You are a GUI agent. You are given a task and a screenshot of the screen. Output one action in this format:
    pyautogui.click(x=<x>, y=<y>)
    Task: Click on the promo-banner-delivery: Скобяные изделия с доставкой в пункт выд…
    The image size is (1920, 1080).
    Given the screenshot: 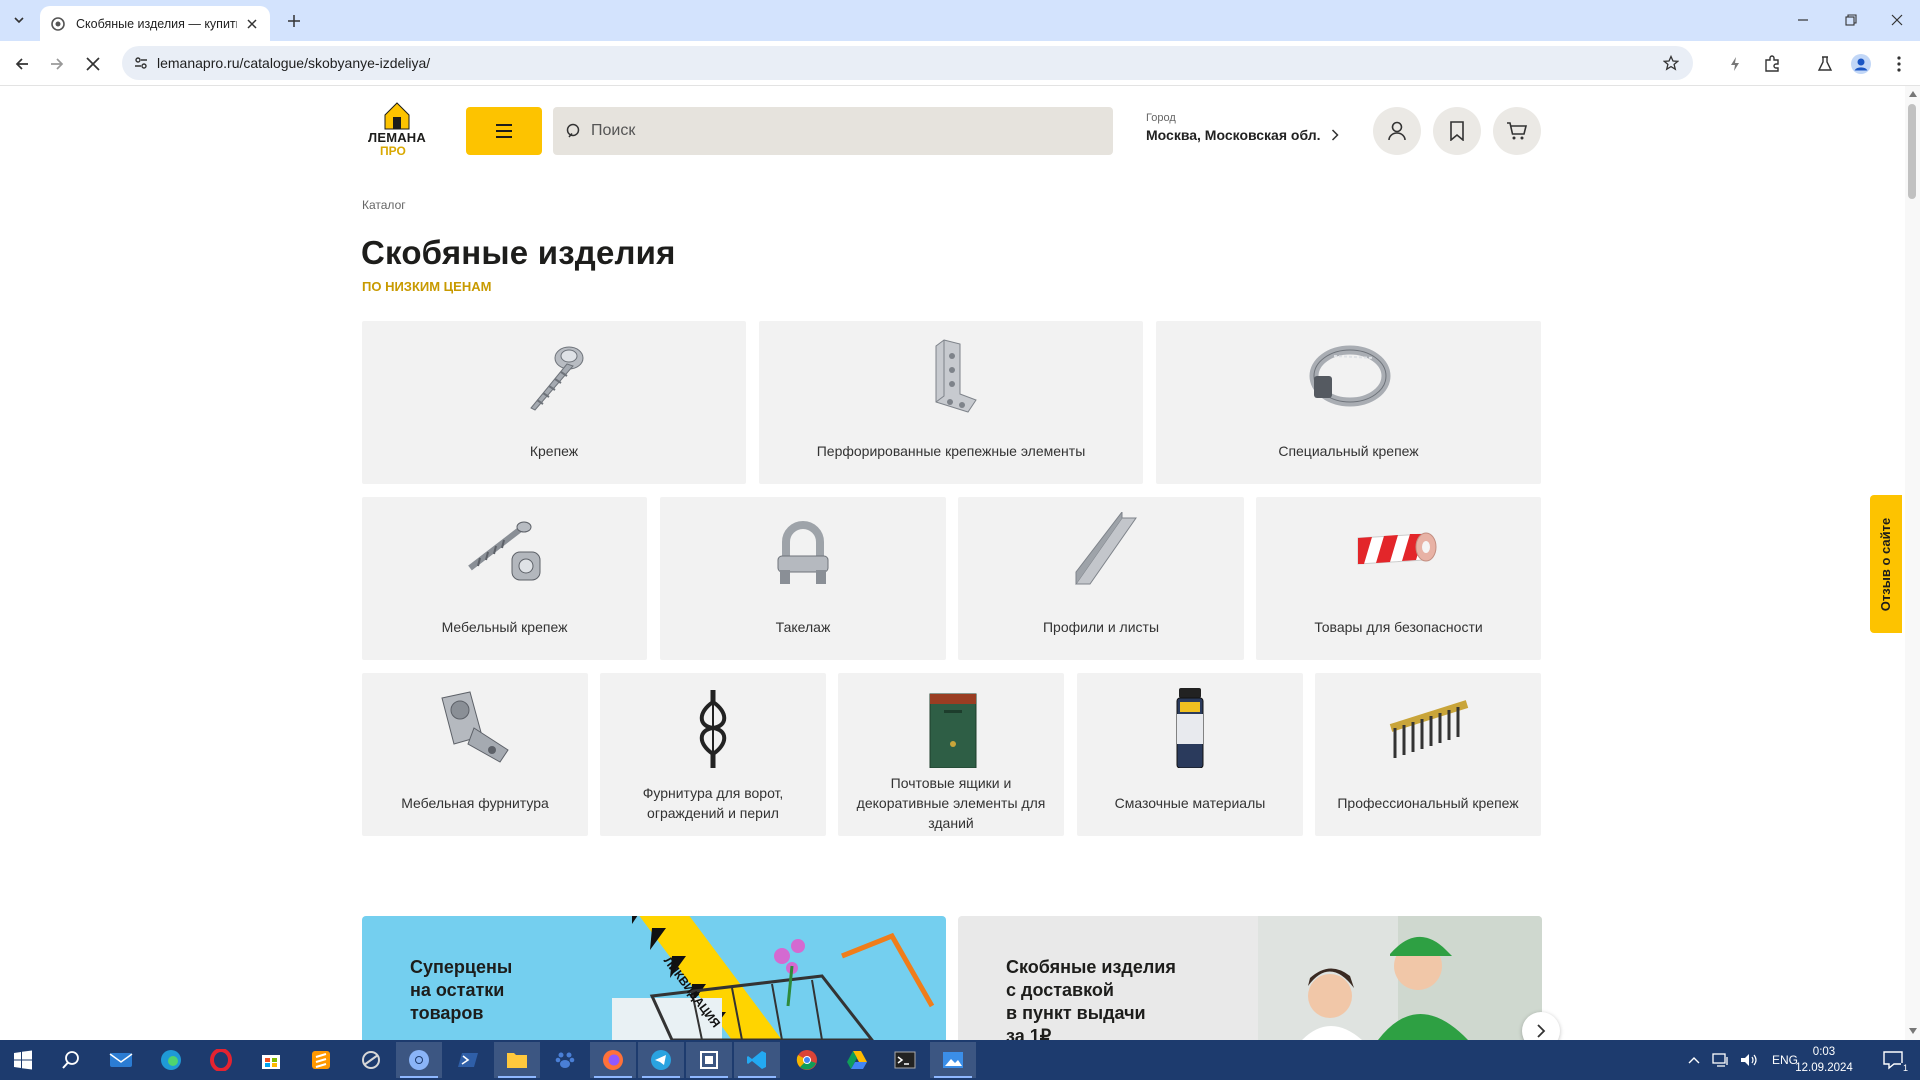 What is the action you would take?
    pyautogui.click(x=1250, y=978)
    